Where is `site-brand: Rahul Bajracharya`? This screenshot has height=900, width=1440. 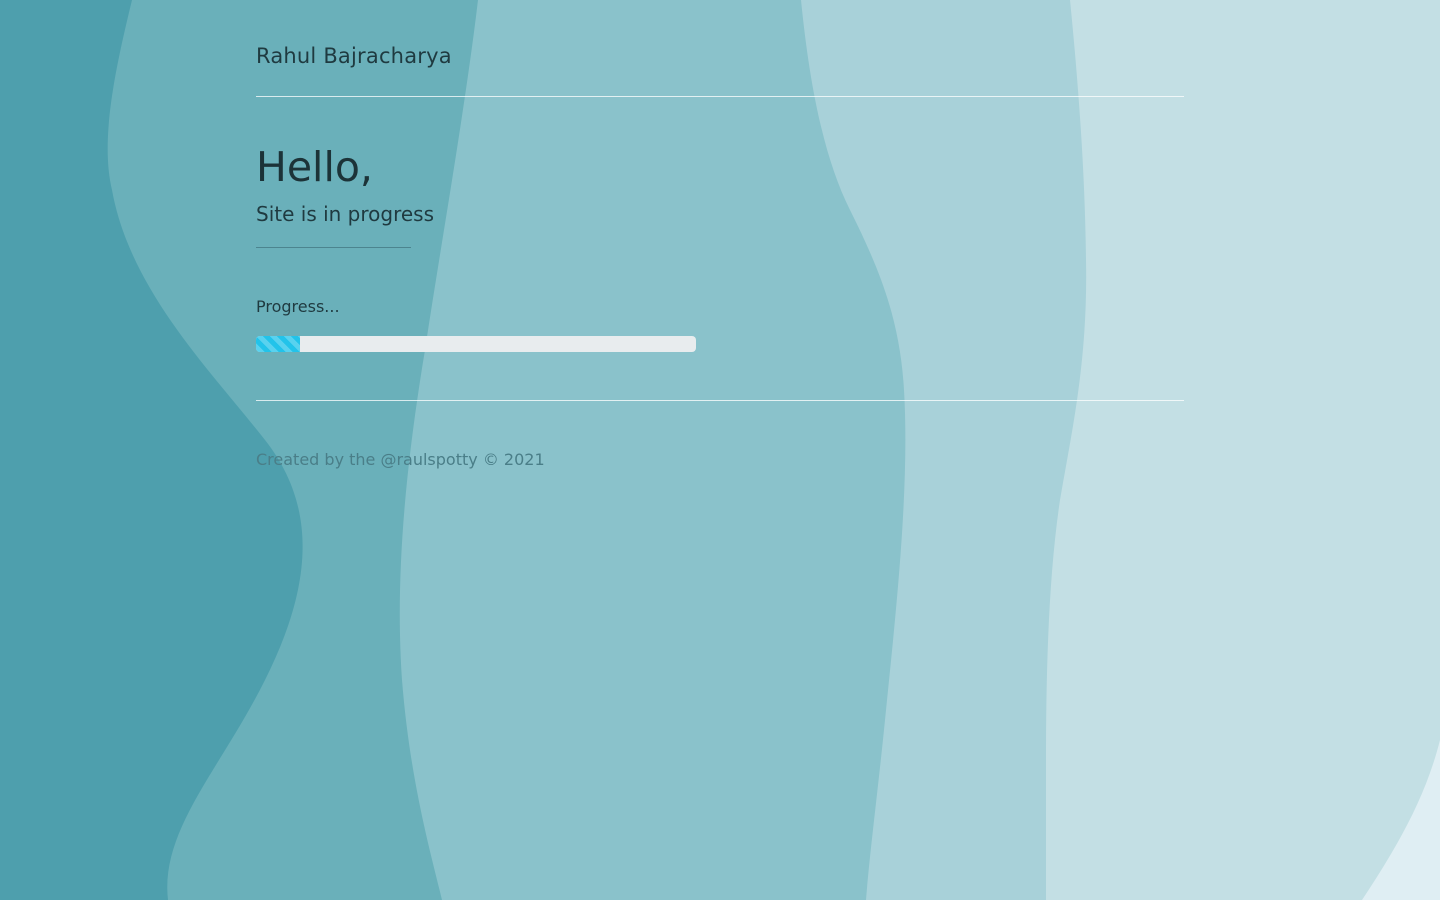 site-brand: Rahul Bajracharya is located at coordinates (354, 56).